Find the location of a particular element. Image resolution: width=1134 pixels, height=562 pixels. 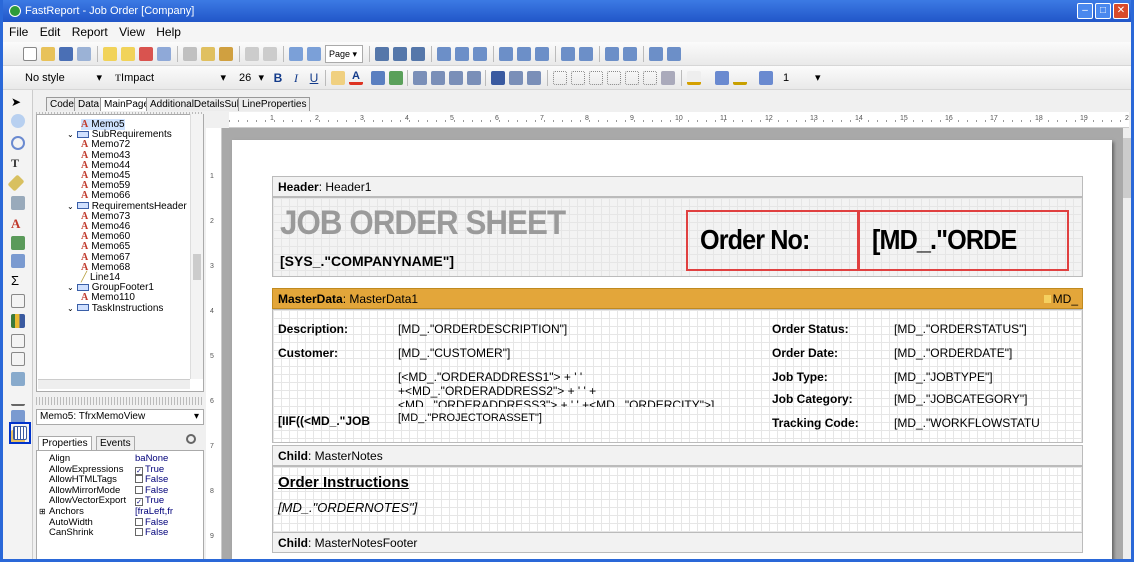

child-masternotesfooter-band-title: Child: MasterNotesFooter is located at coordinates (677, 542).